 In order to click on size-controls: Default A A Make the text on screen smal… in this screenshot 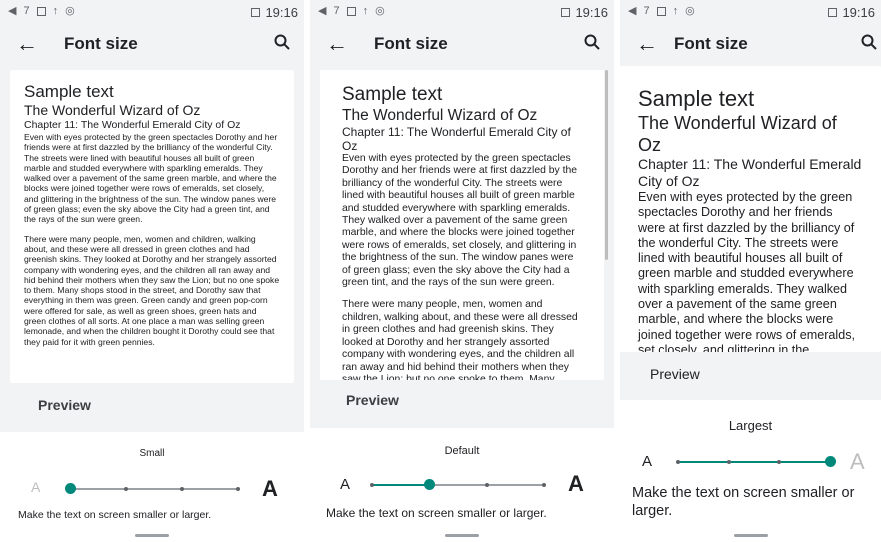, I will do `click(462, 485)`.